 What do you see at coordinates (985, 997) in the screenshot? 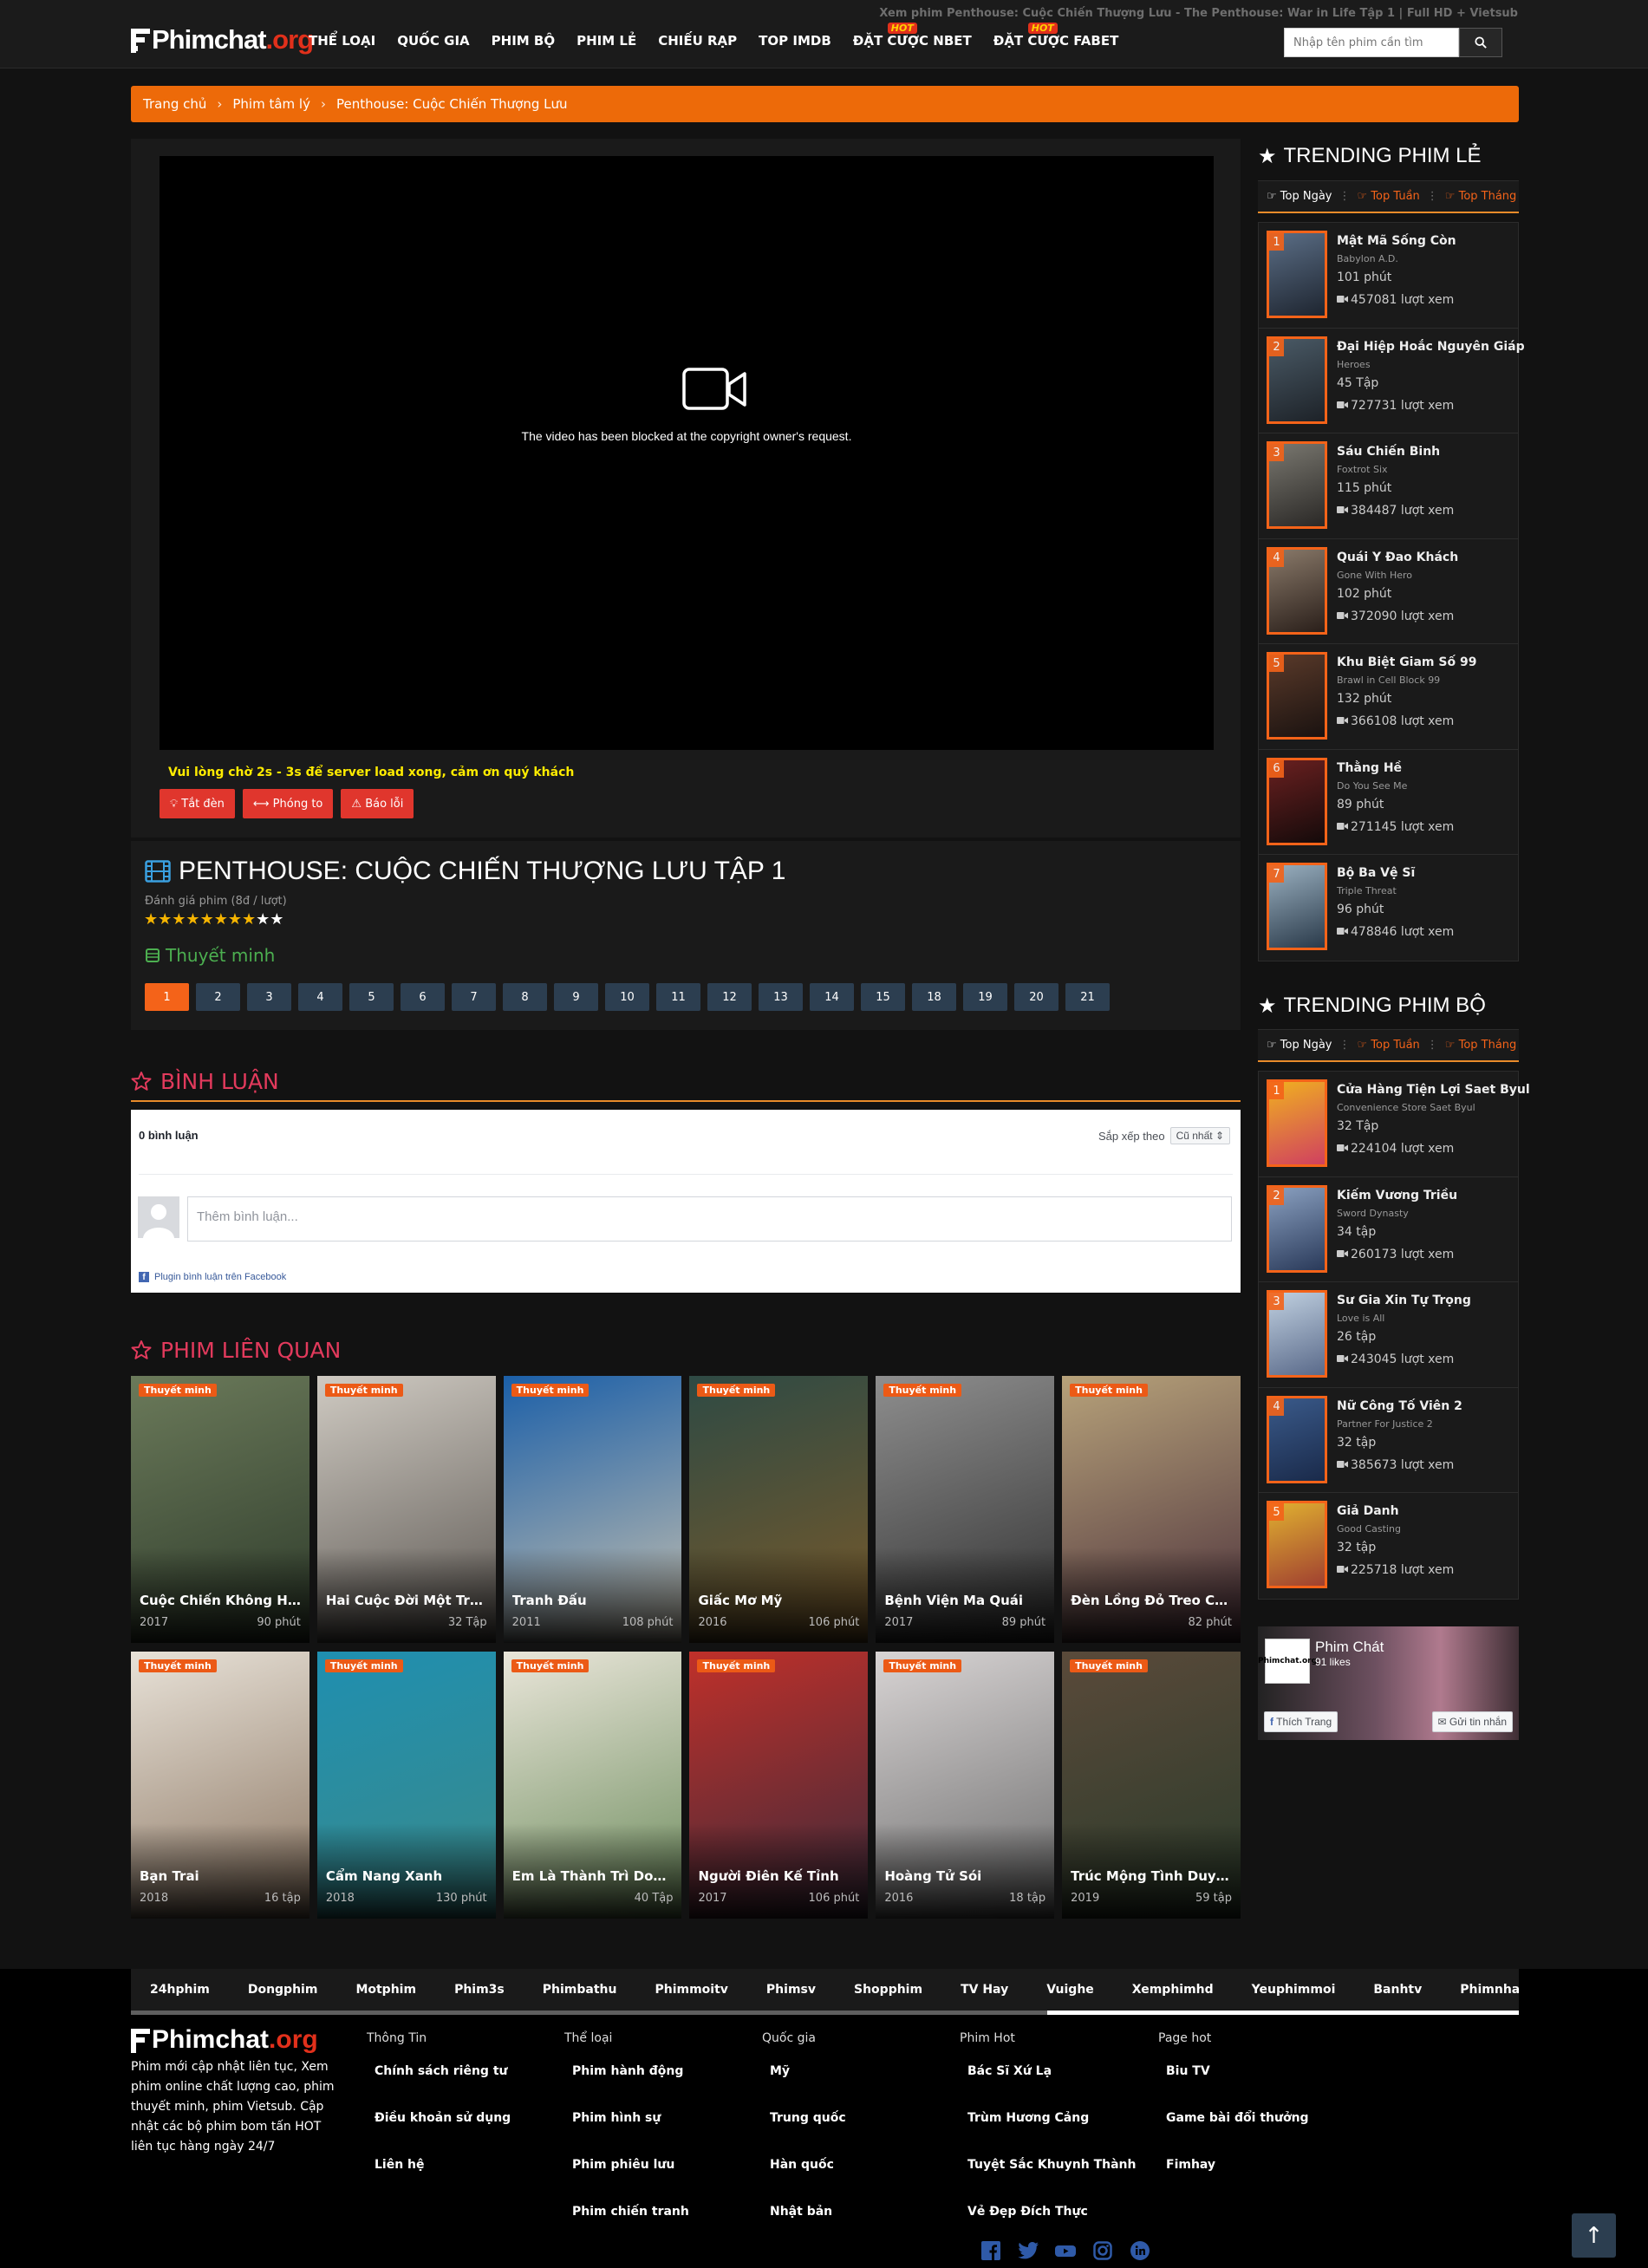
I see `episode-button: 19` at bounding box center [985, 997].